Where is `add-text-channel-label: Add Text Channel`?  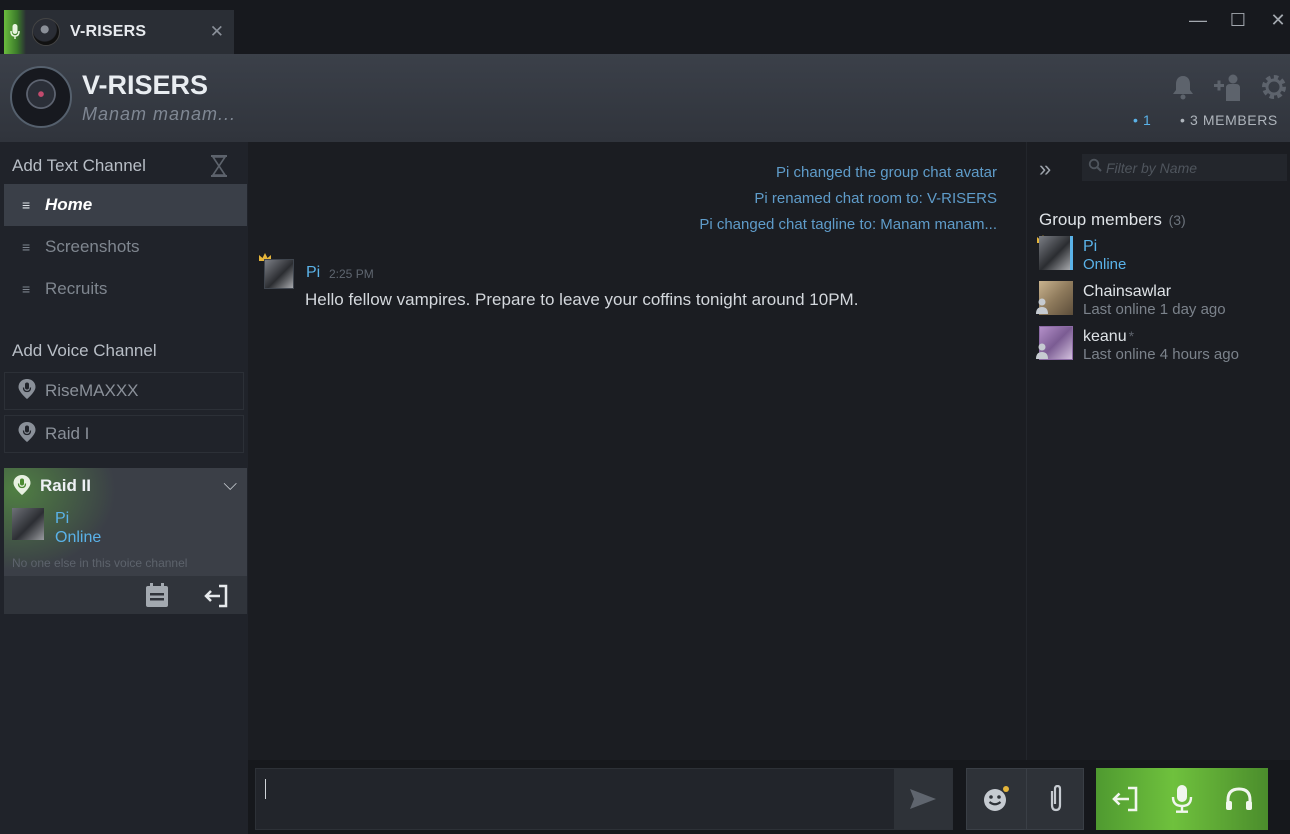 add-text-channel-label: Add Text Channel is located at coordinates (79, 166).